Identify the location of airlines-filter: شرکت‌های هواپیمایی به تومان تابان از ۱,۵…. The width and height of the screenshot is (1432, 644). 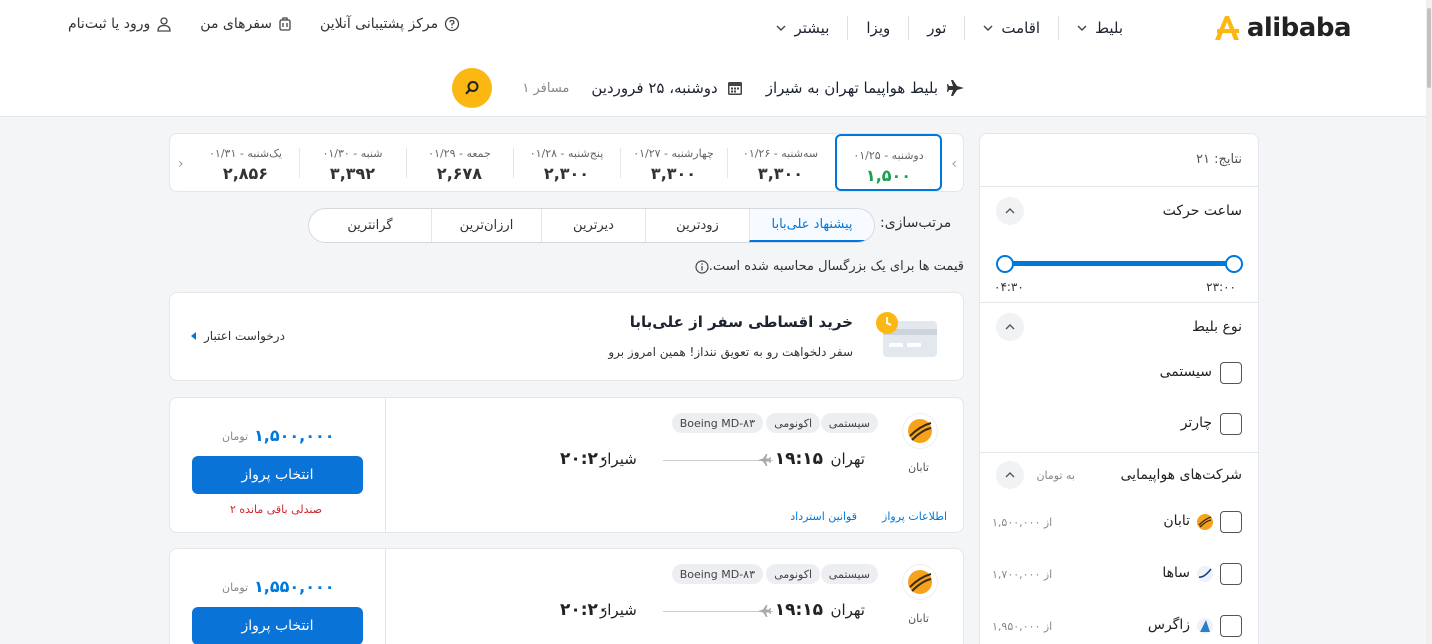
(1119, 548).